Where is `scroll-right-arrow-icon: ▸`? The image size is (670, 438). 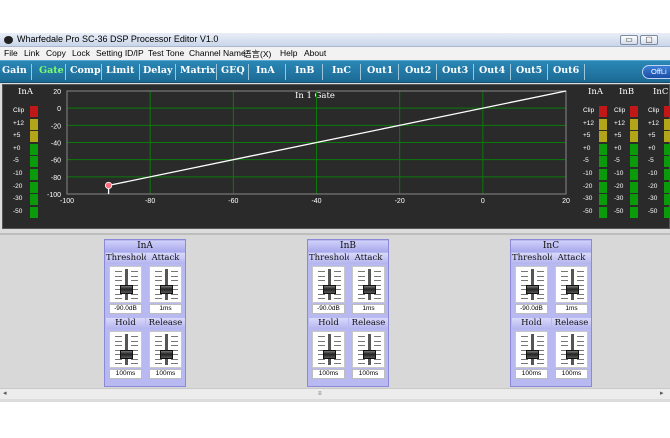
scroll-right-arrow-icon: ▸ is located at coordinates (662, 393).